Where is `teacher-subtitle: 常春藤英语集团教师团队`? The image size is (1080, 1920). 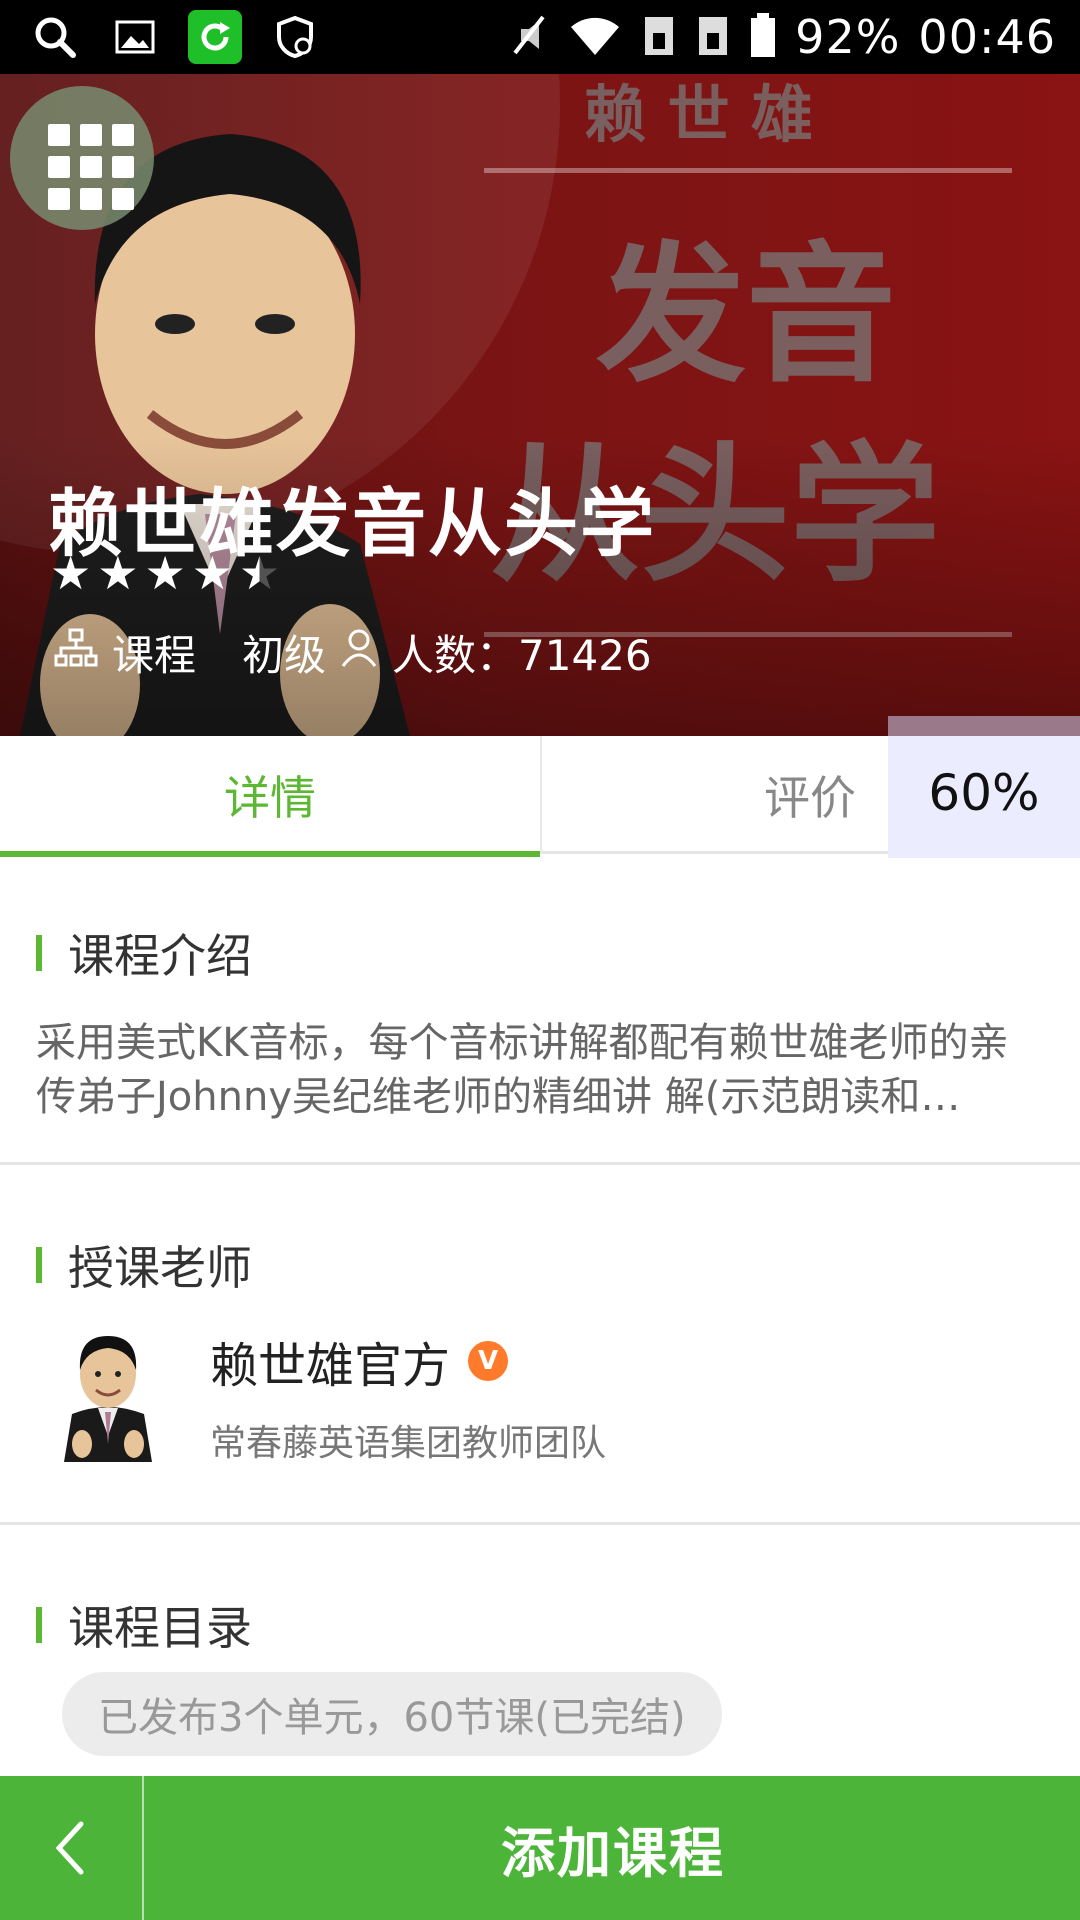
teacher-subtitle: 常春藤英语集团教师团队 is located at coordinates (408, 1443).